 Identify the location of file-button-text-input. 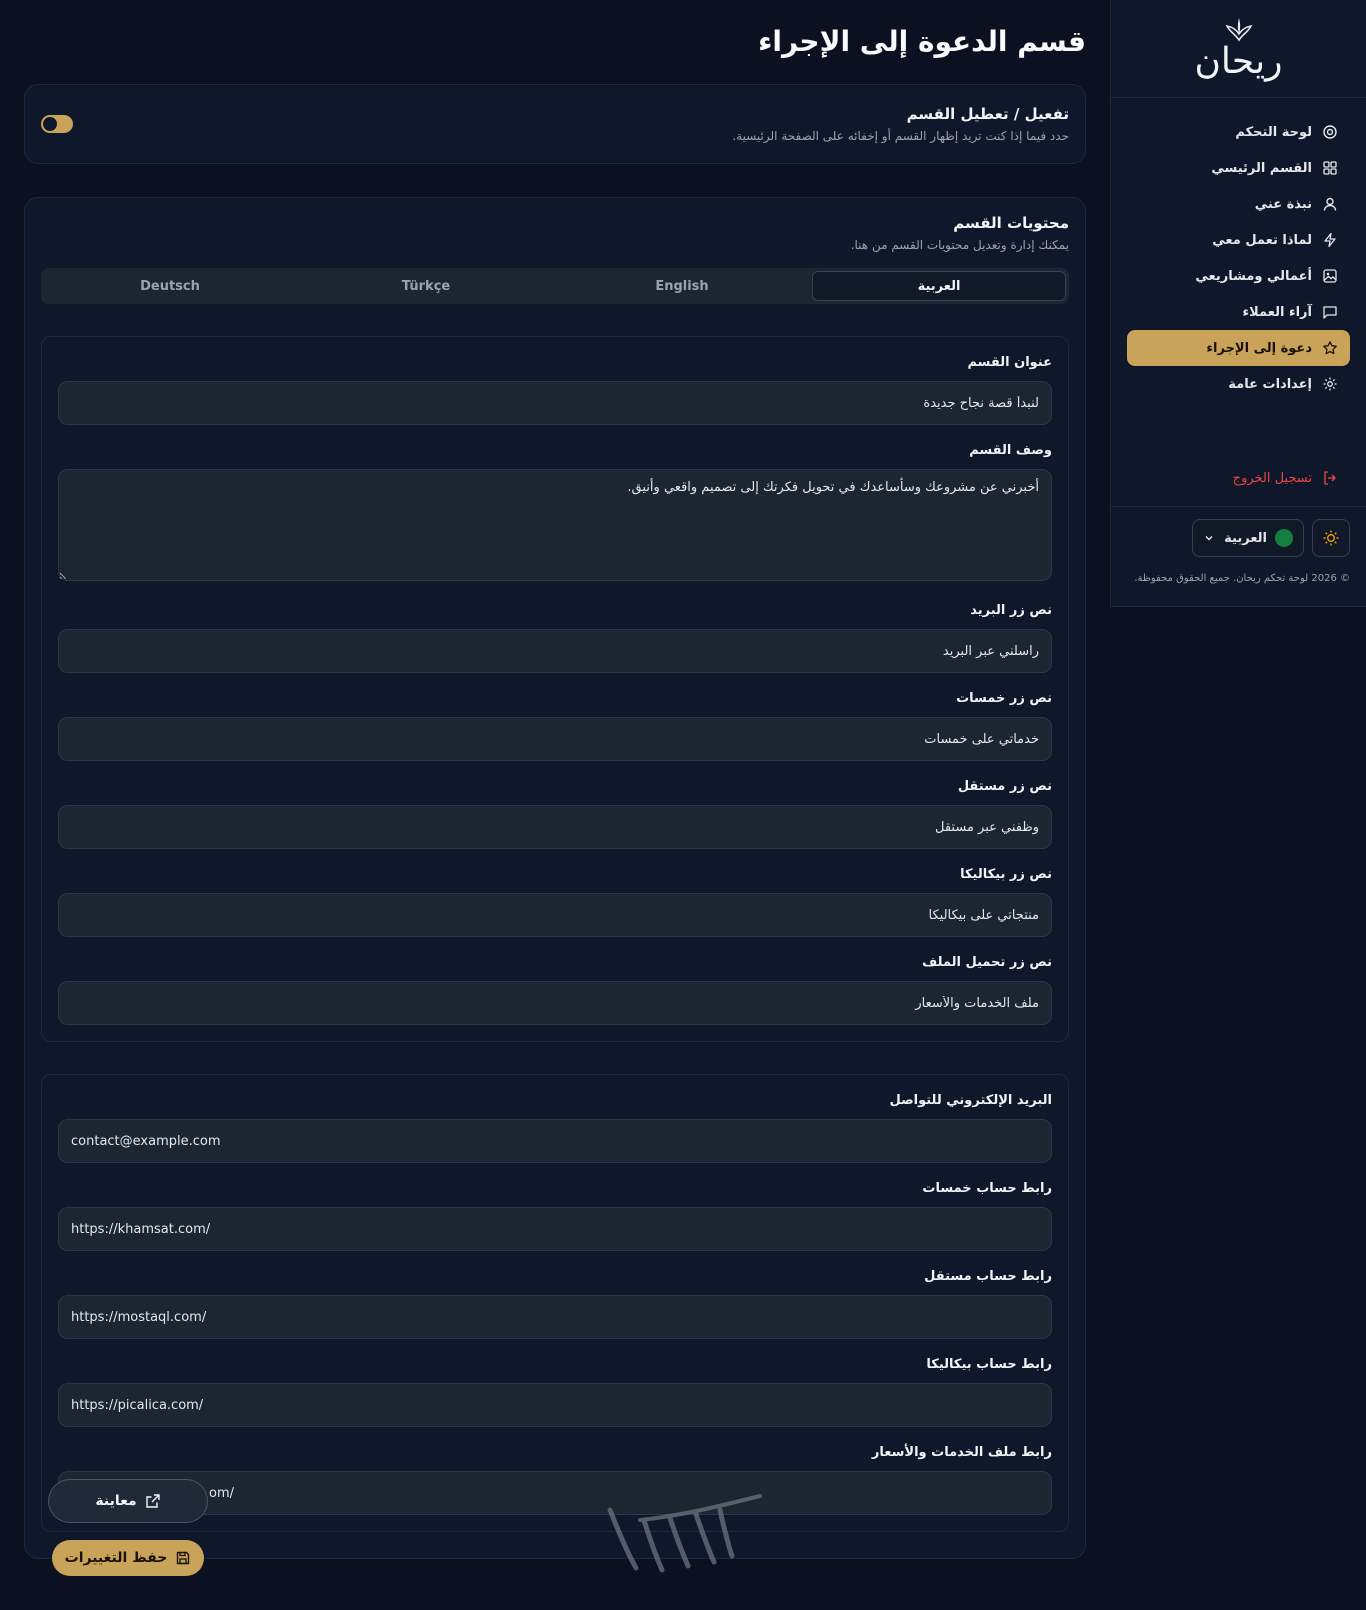
(555, 1003).